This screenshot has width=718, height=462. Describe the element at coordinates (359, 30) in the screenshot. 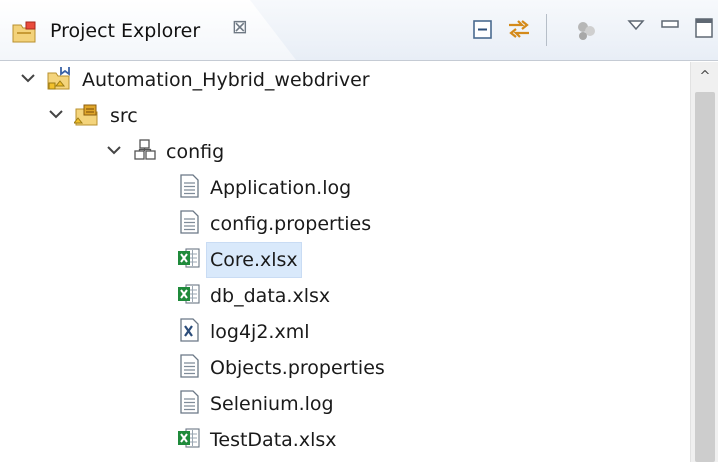

I see `view-header: Project Explorer ⊠` at that location.